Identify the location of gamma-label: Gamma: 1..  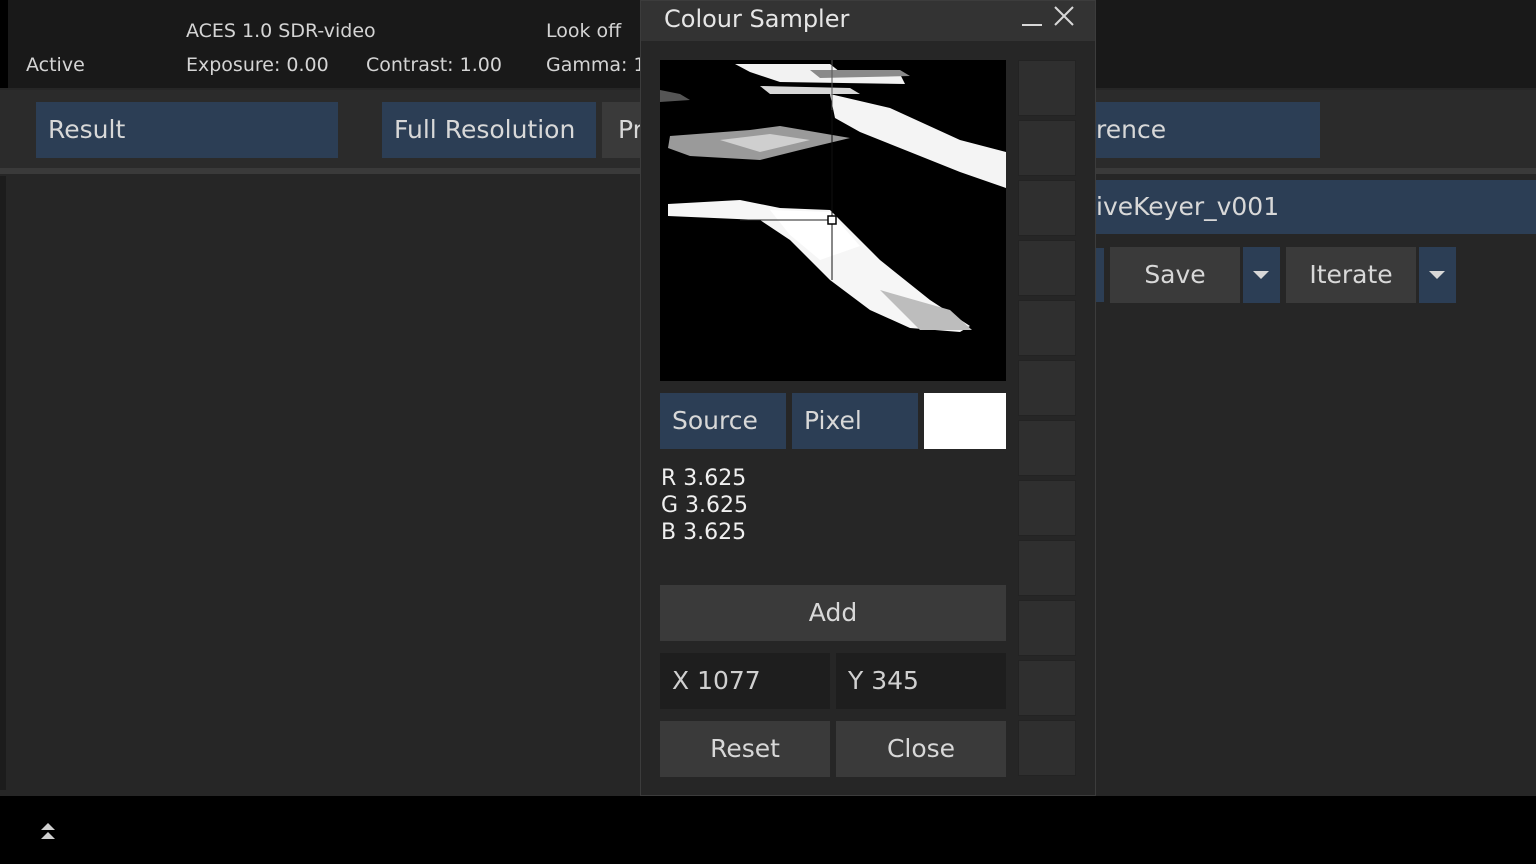
(599, 65).